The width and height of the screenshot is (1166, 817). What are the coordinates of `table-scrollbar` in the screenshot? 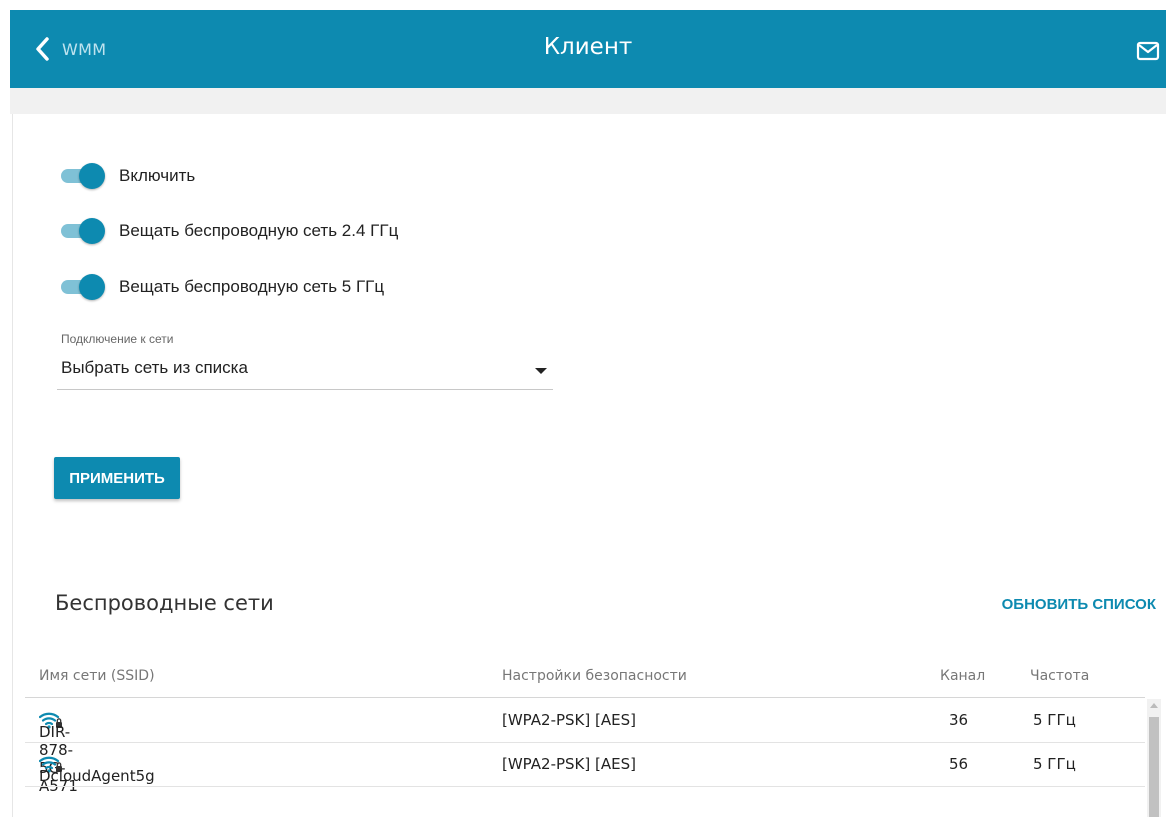 It's located at (1154, 758).